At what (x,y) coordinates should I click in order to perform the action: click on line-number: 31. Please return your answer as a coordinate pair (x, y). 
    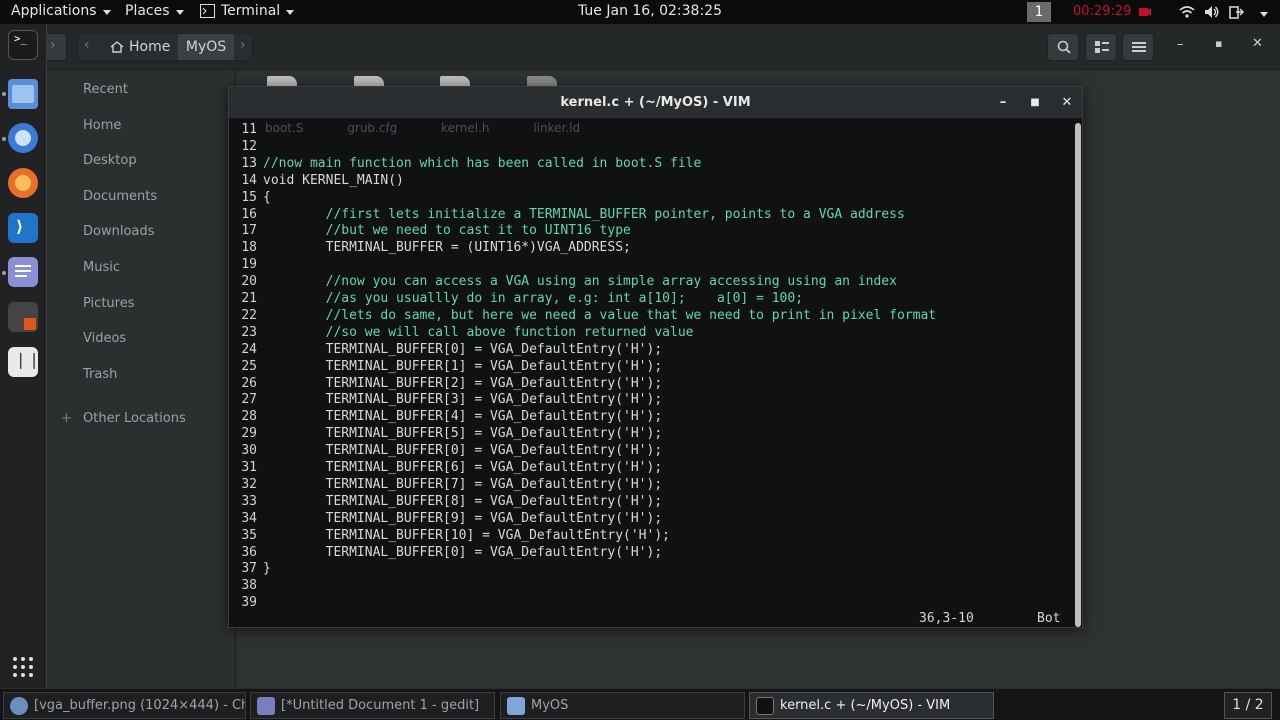
    Looking at the image, I should click on (249, 467).